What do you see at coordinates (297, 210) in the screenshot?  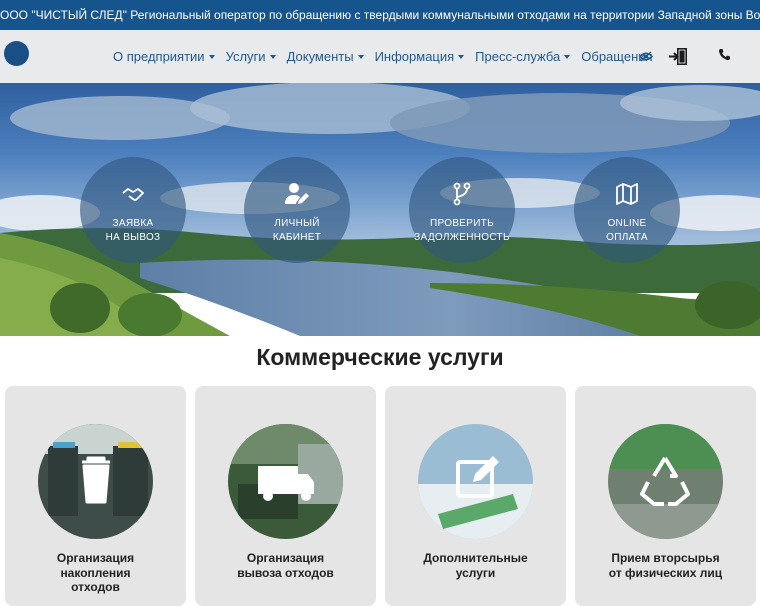 I see `personal-account-button: ЛИЧНЫЙ КАБИНЕТ` at bounding box center [297, 210].